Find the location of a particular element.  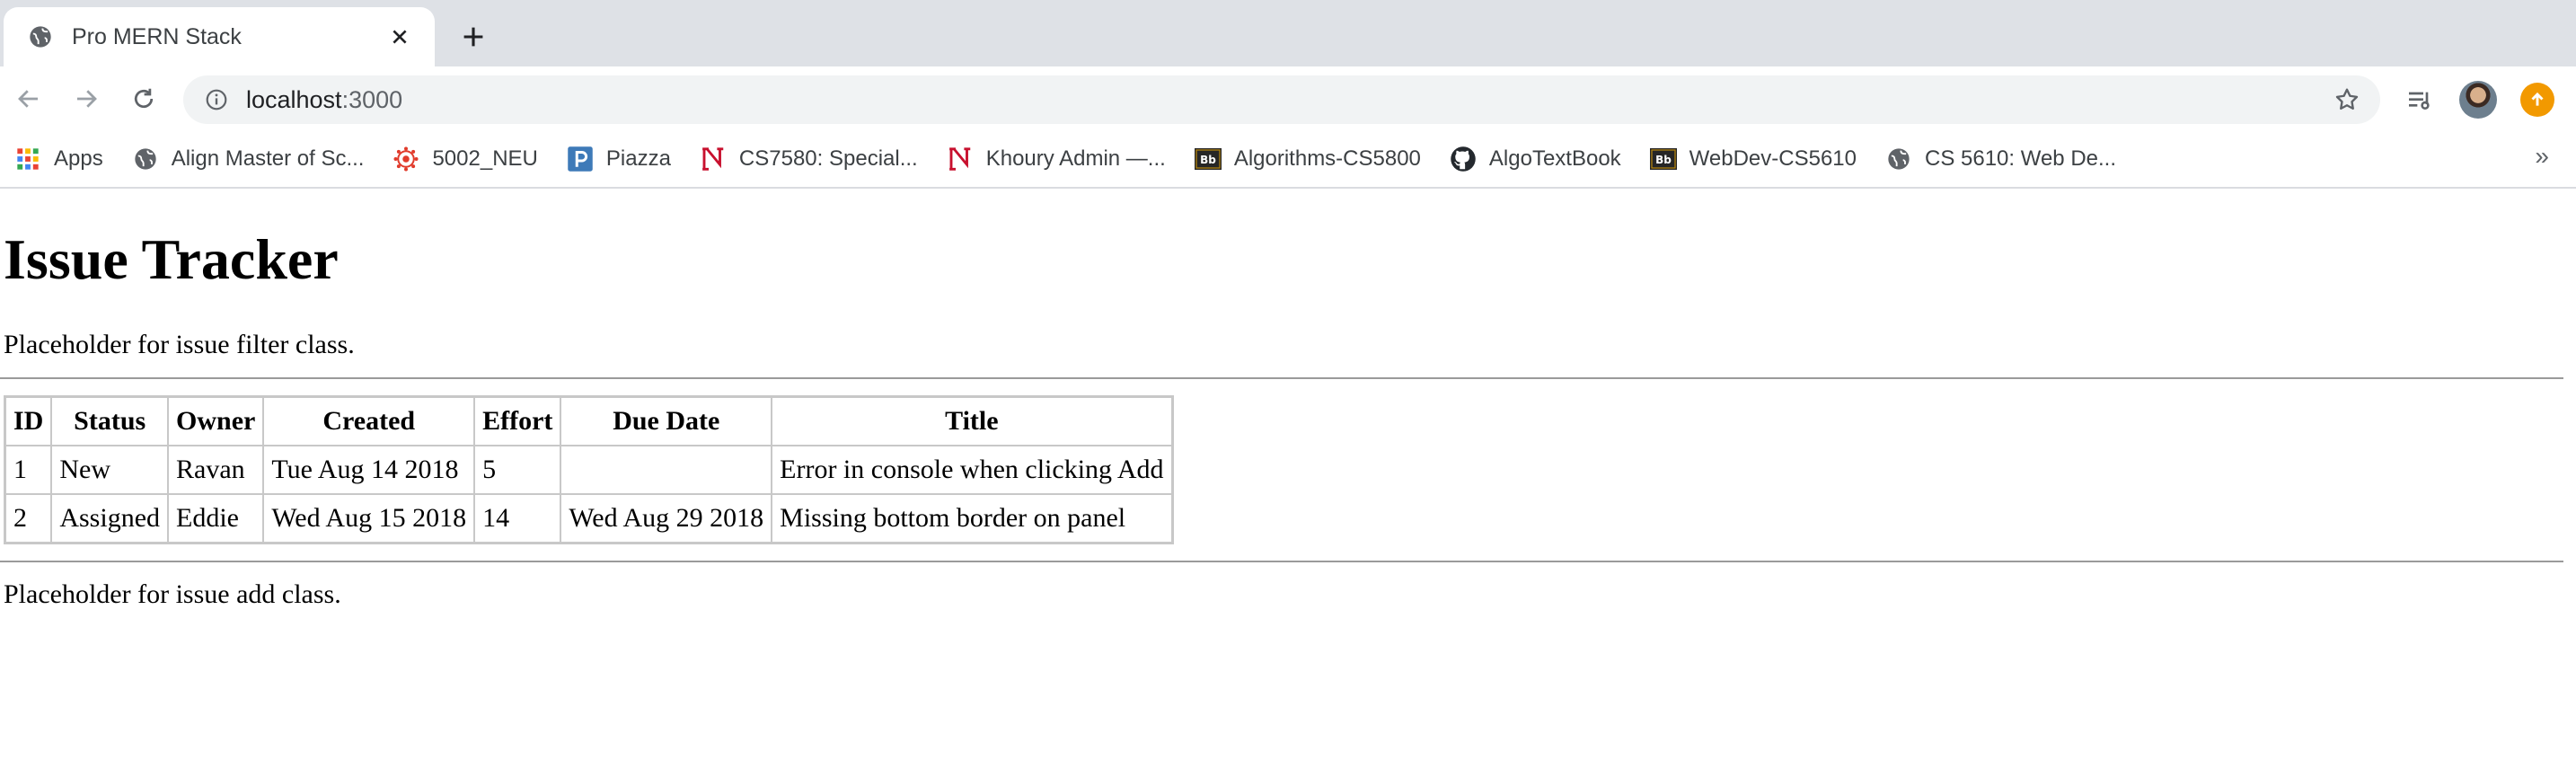

issue-filter-placeholder: Placeholder for issue filter class. is located at coordinates (179, 344).